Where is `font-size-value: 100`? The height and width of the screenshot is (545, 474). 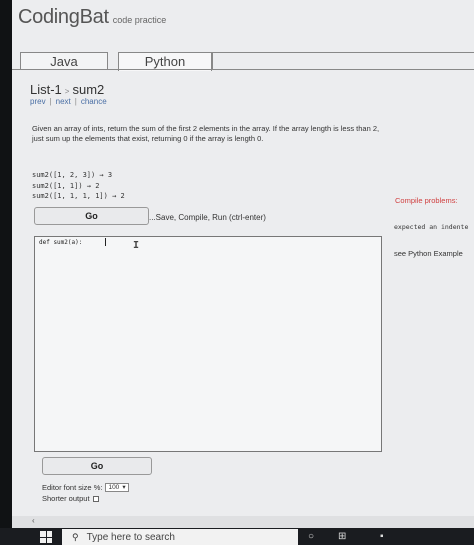
font-size-value: 100 is located at coordinates (114, 487).